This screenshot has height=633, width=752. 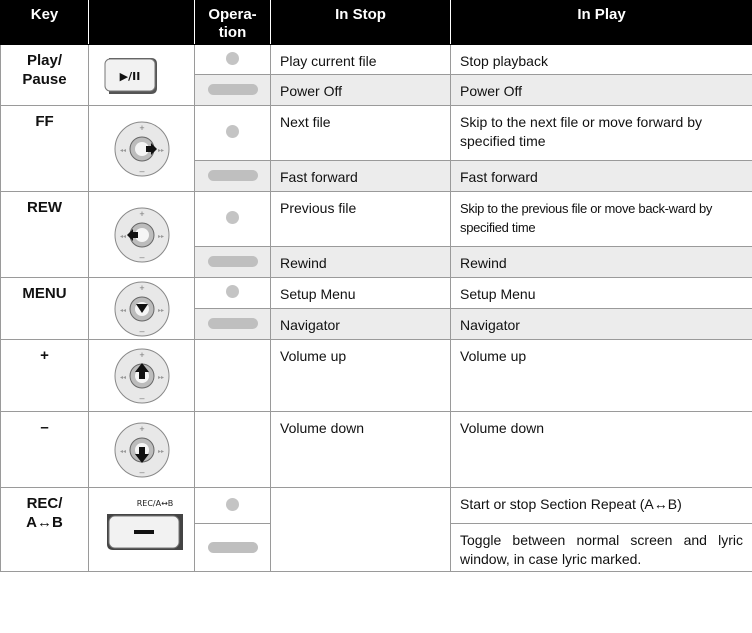 What do you see at coordinates (360, 375) in the screenshot?
I see `volume-up-stop: Volume up` at bounding box center [360, 375].